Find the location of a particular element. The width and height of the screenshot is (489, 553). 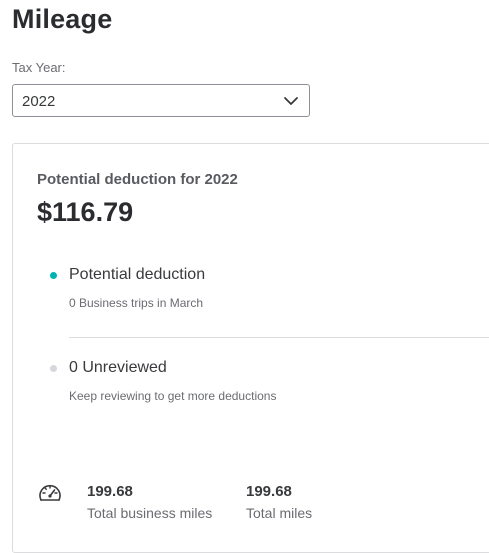

keep-reviewing-text: Keep reviewing to get more deductions is located at coordinates (173, 396).